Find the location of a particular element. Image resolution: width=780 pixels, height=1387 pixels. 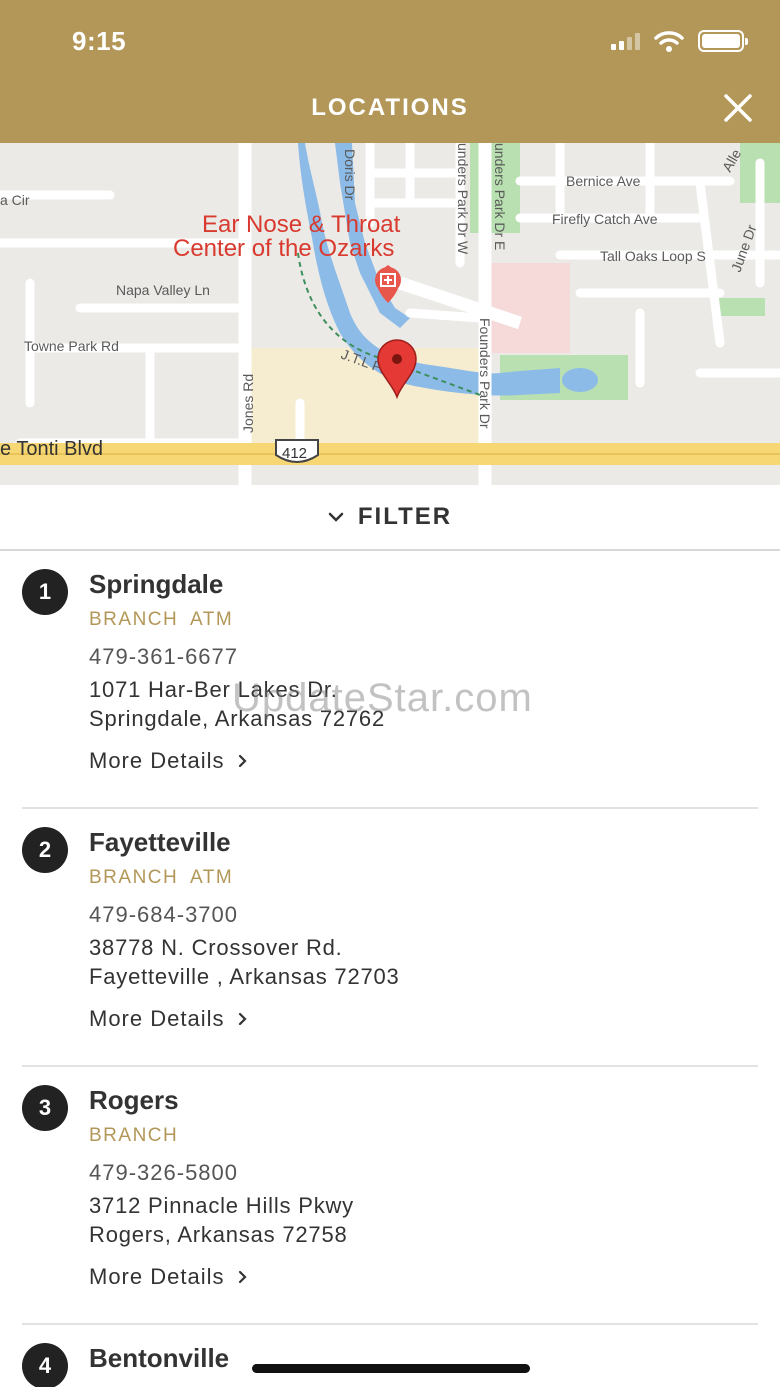

map-label: Napa Valley Ln is located at coordinates (163, 290).